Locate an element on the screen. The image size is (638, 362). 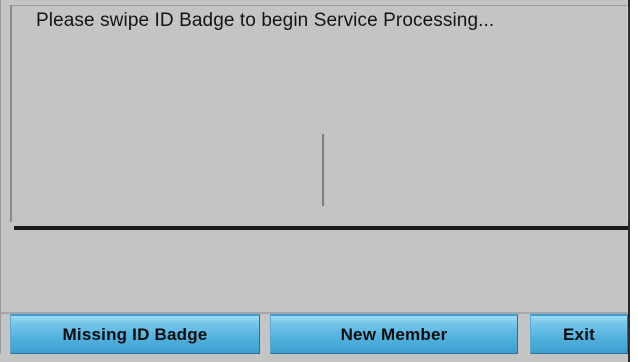
exit-button: Exit is located at coordinates (579, 334).